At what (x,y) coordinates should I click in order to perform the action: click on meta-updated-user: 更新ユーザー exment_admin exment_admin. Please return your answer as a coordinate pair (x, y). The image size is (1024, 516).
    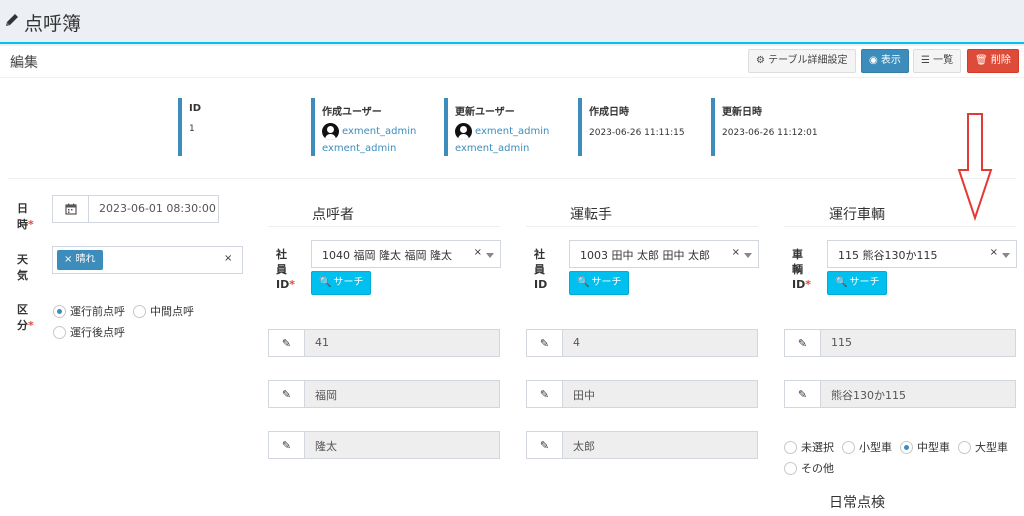
    Looking at the image, I should click on (506, 127).